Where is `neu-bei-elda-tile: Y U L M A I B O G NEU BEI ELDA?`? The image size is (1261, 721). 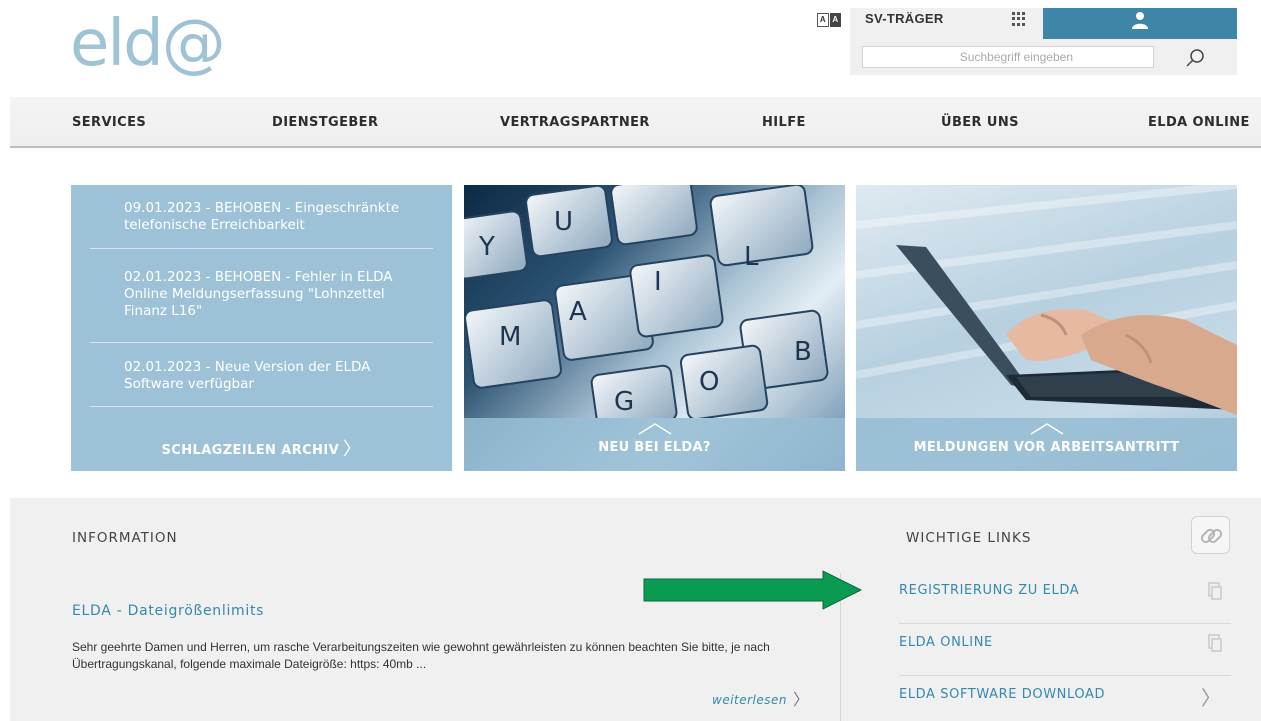 neu-bei-elda-tile: Y U L M A I B O G NEU BEI ELDA? is located at coordinates (654, 328).